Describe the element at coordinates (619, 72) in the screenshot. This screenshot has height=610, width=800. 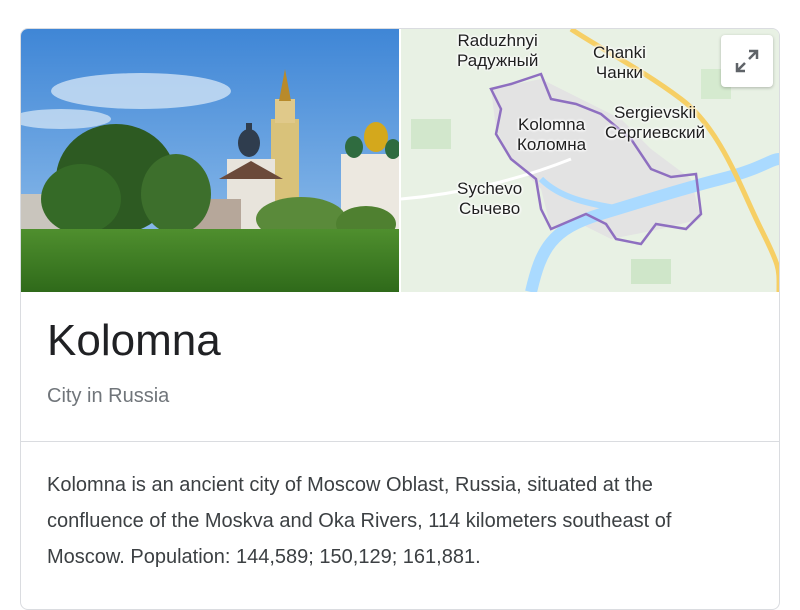
I see `map-label-chanki-cyrillic: Чанки` at that location.